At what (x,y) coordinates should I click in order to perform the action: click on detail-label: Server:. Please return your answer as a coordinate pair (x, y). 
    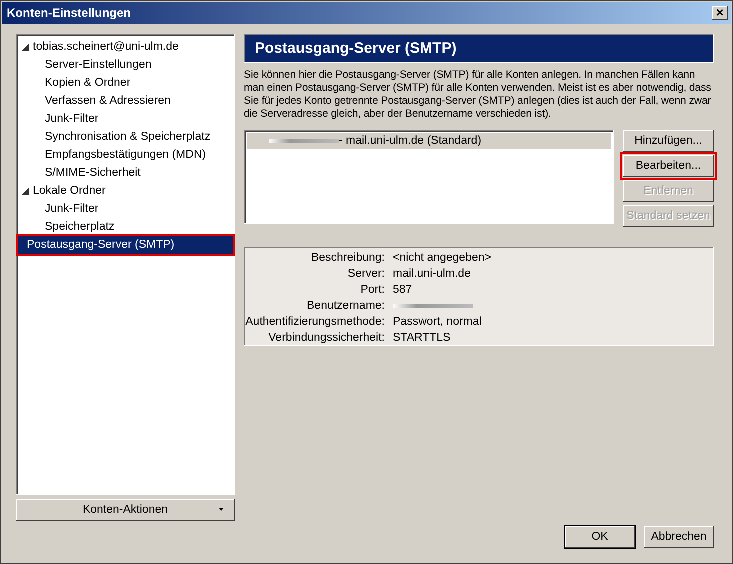
    Looking at the image, I should click on (365, 274).